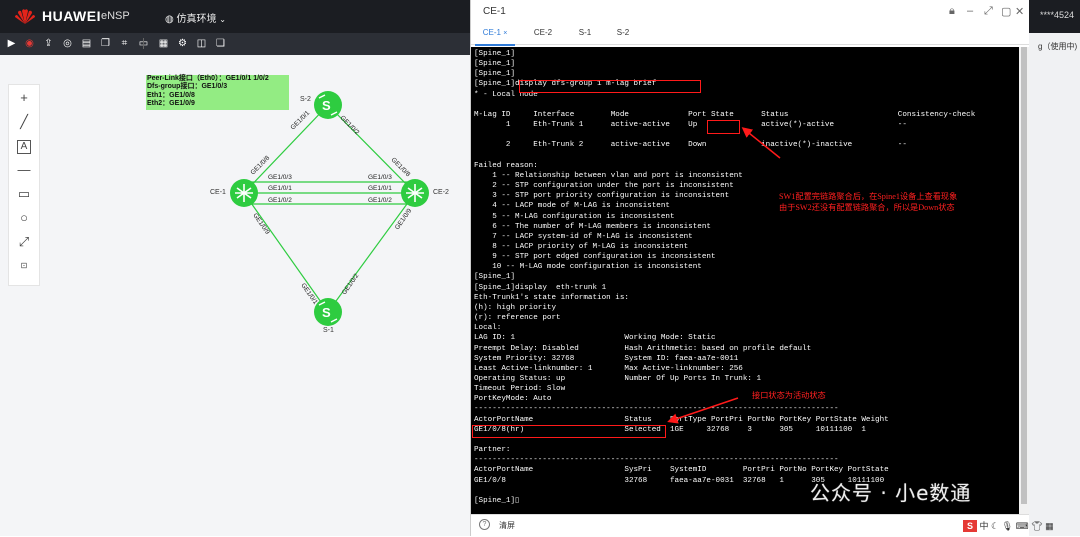  I want to click on system-tray: S 中 ☾ 🎙︎ ⌨ 👕︎ ▦, so click(1008, 526).